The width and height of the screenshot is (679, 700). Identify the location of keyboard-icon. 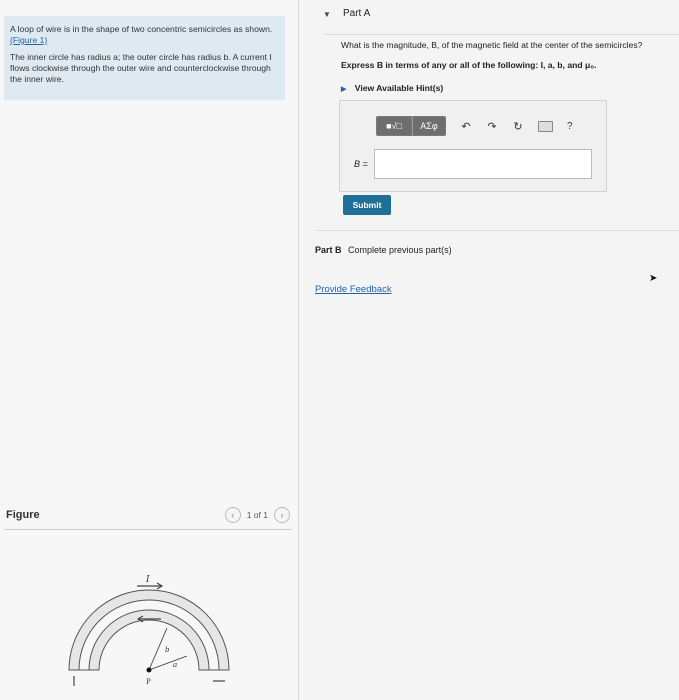
(545, 126).